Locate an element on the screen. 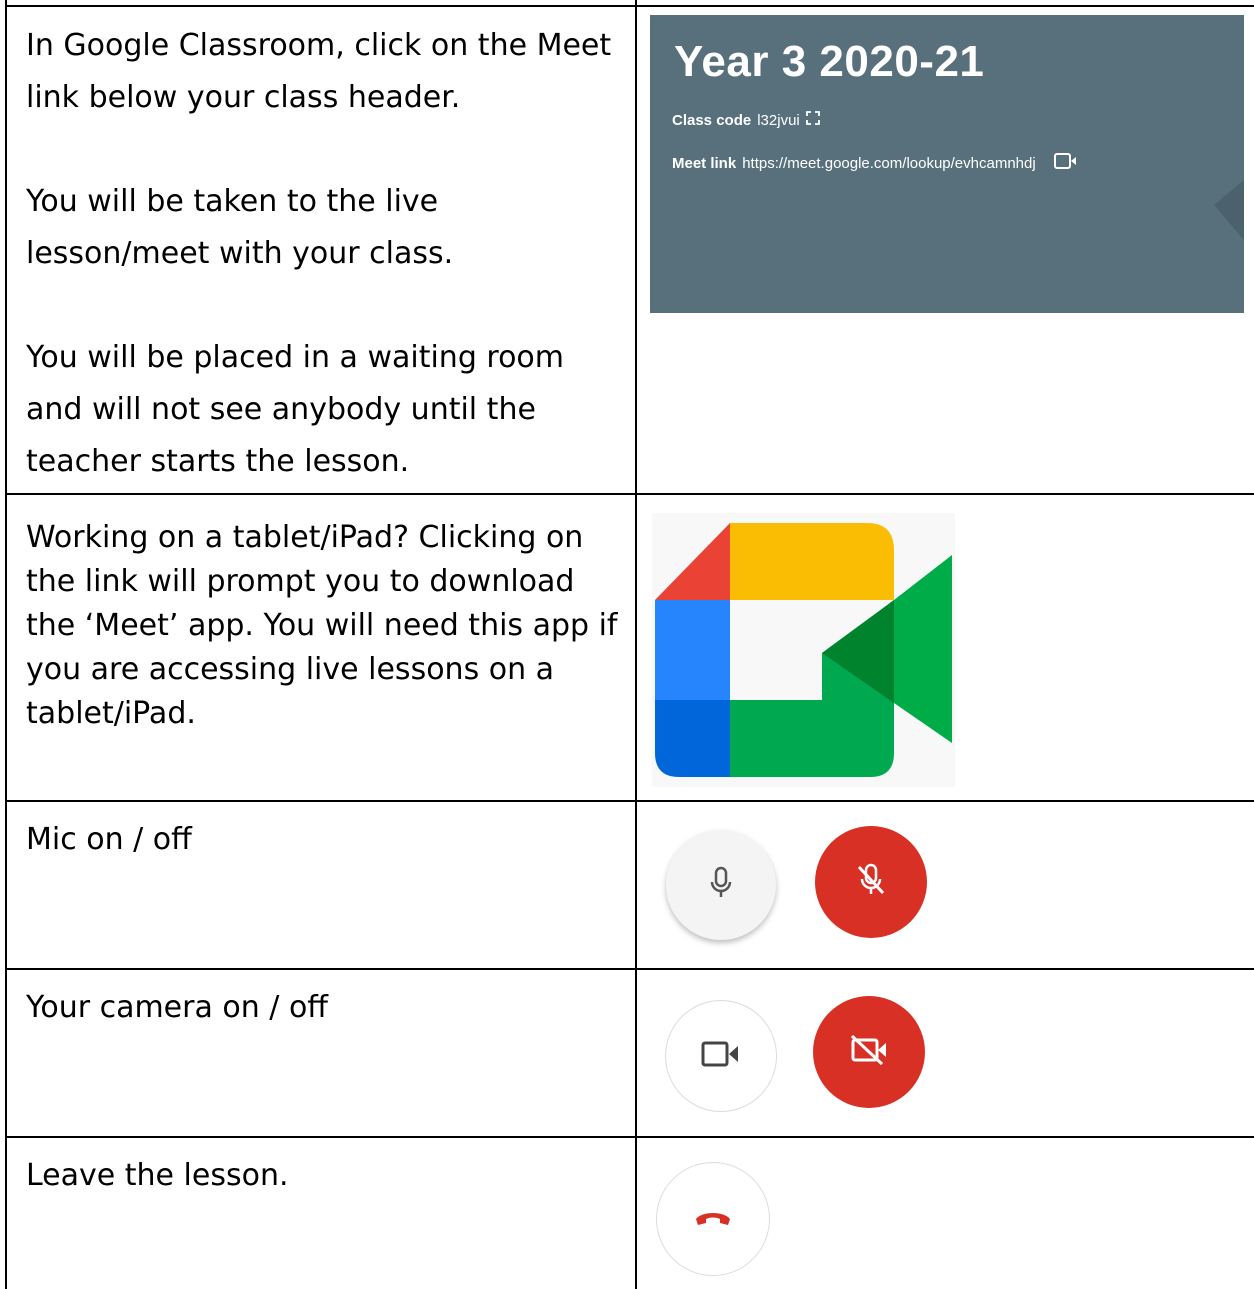  table-top-border is located at coordinates (629, 6).